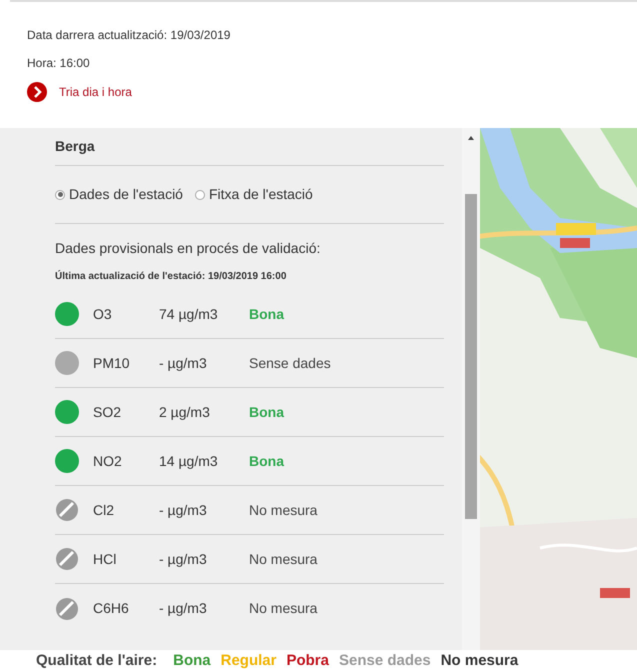 The width and height of the screenshot is (637, 669). What do you see at coordinates (102, 314) in the screenshot?
I see `pollutant-name: O3` at bounding box center [102, 314].